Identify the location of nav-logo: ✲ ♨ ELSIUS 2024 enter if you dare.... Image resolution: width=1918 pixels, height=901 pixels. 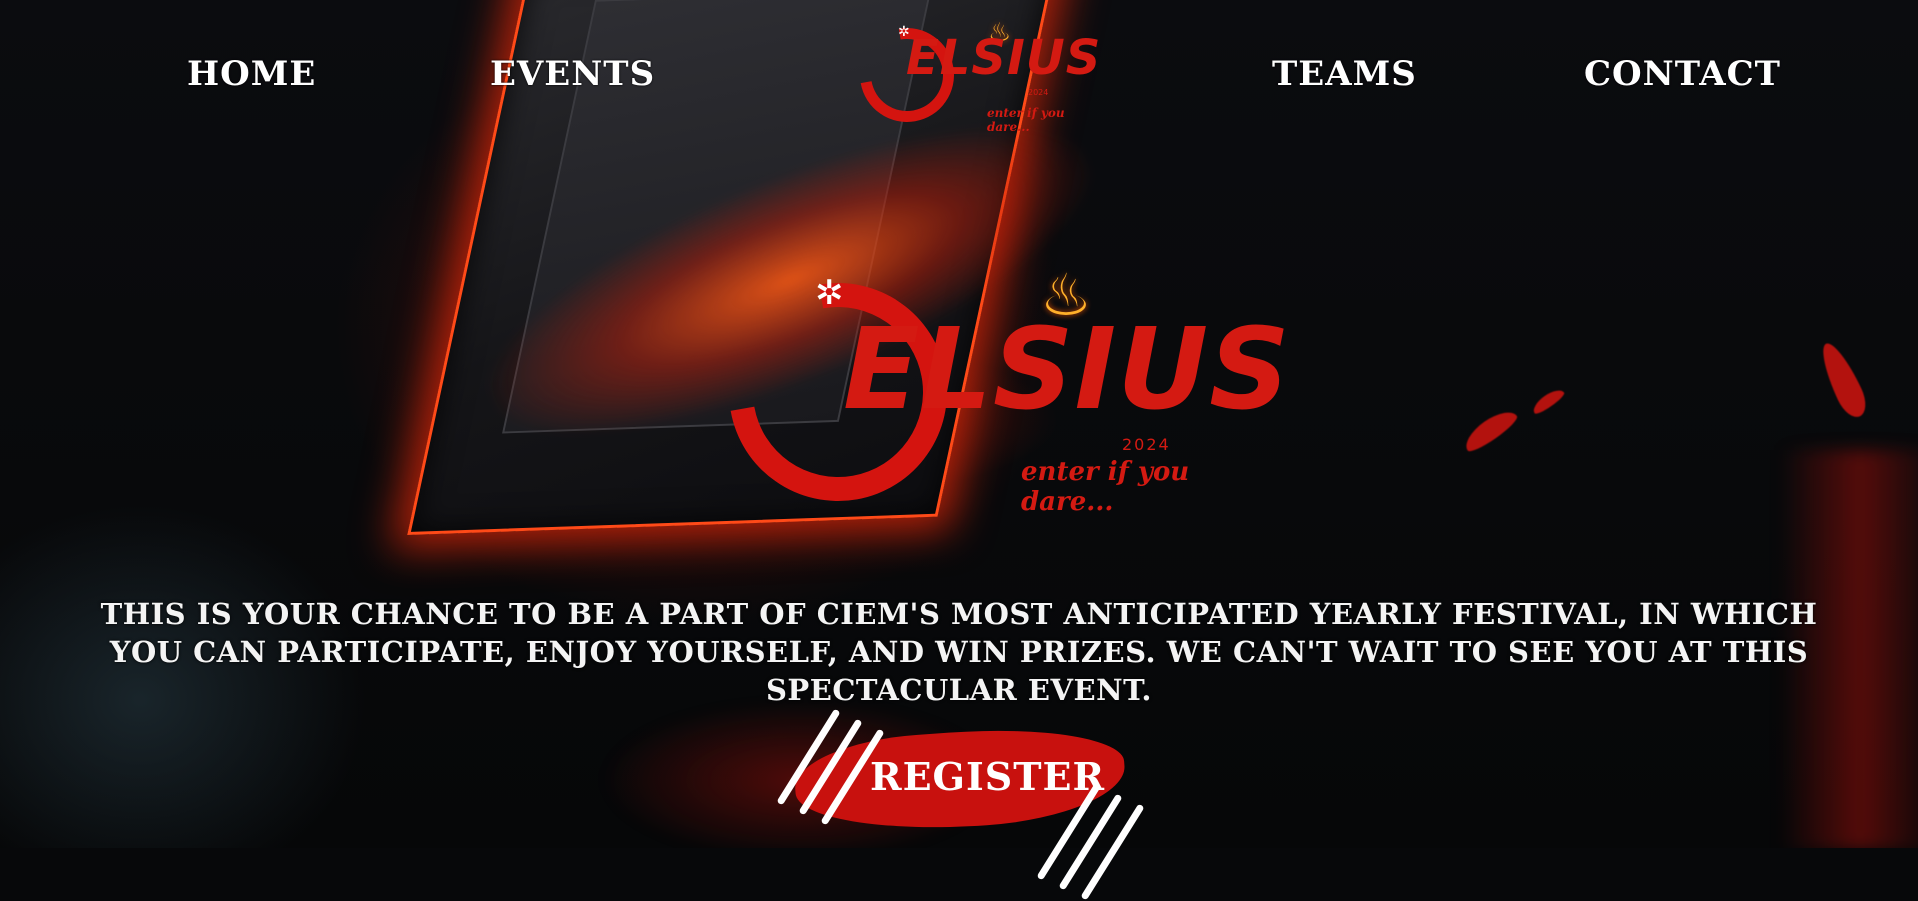
(970, 75).